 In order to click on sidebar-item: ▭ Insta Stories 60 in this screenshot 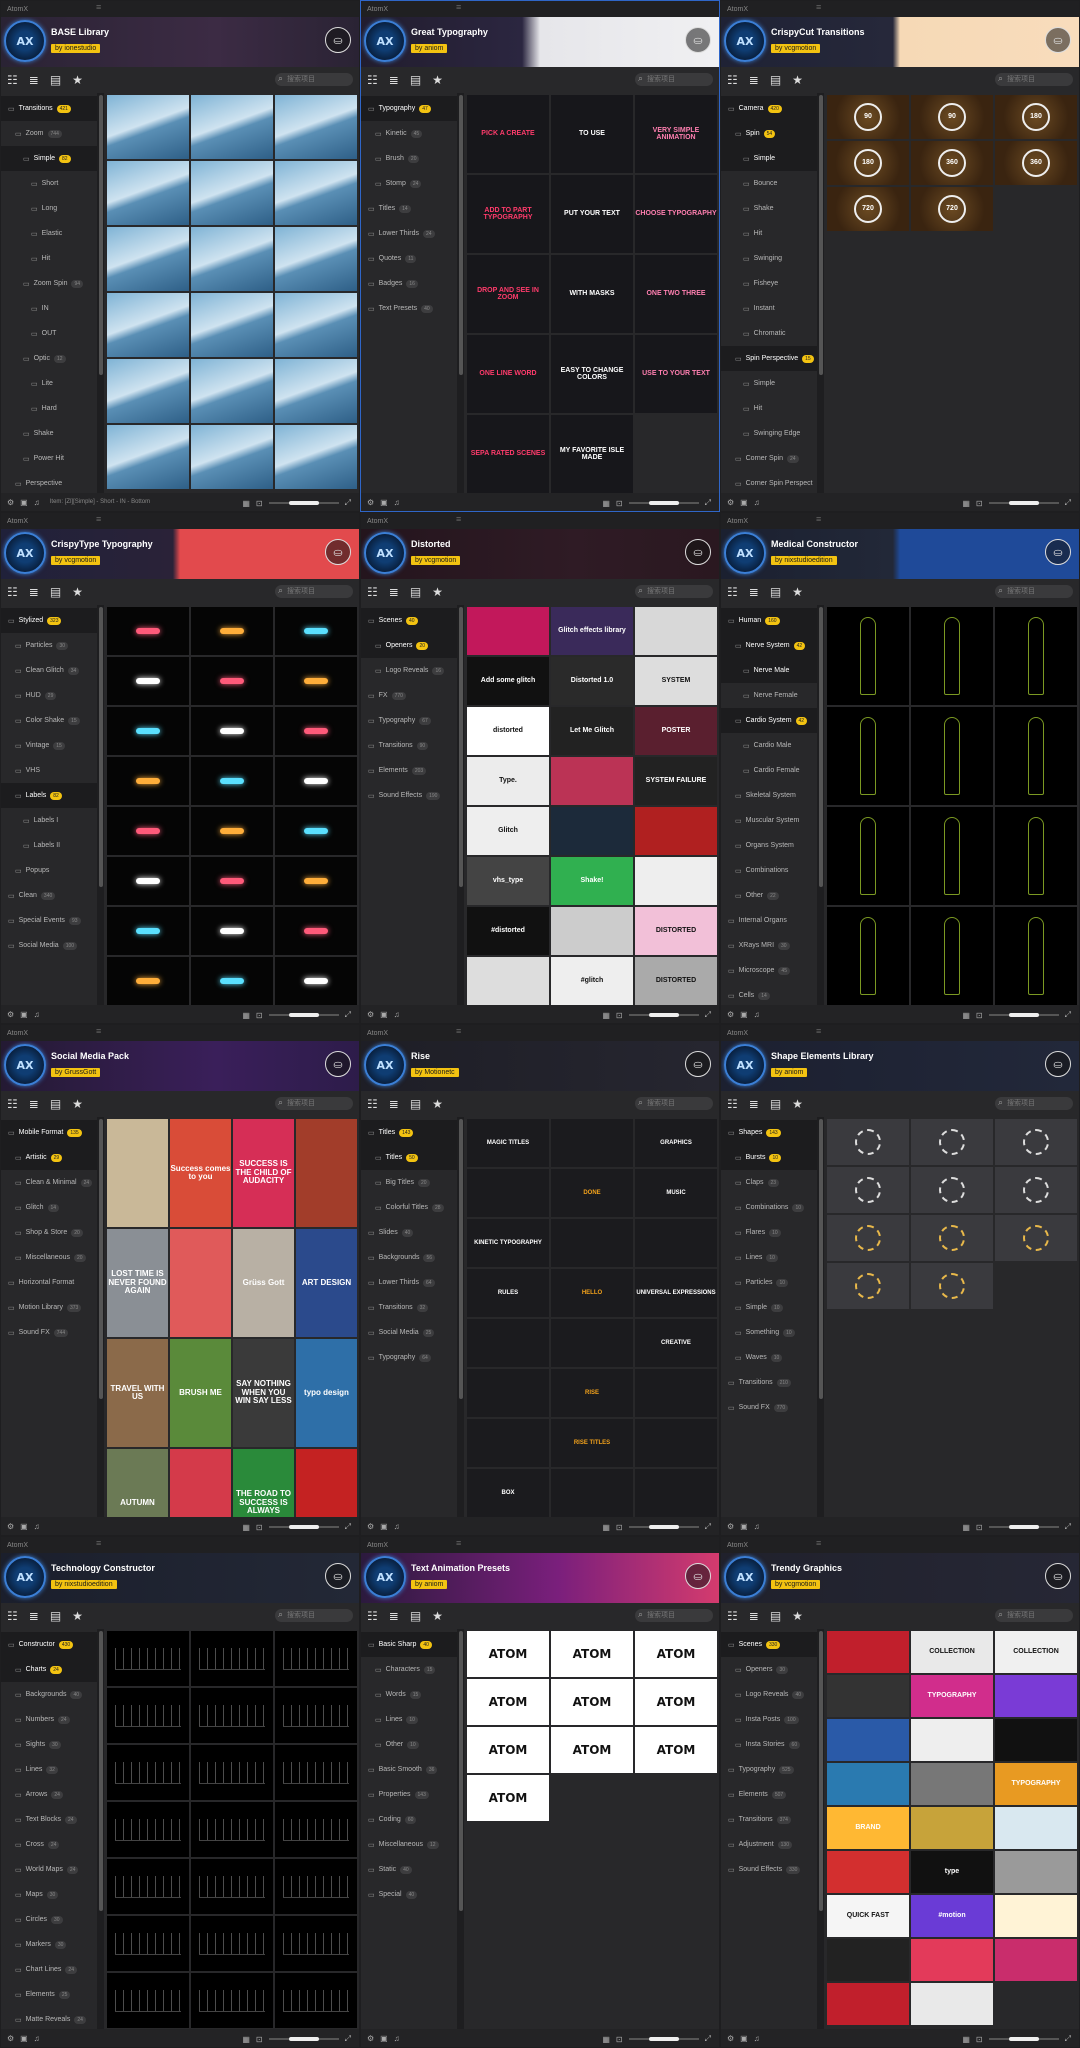, I will do `click(769, 1744)`.